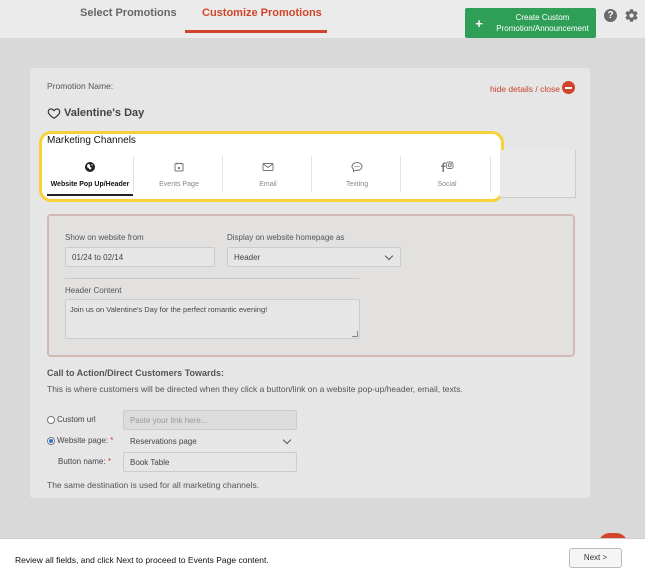  I want to click on facebook-instagram-icon, so click(447, 166).